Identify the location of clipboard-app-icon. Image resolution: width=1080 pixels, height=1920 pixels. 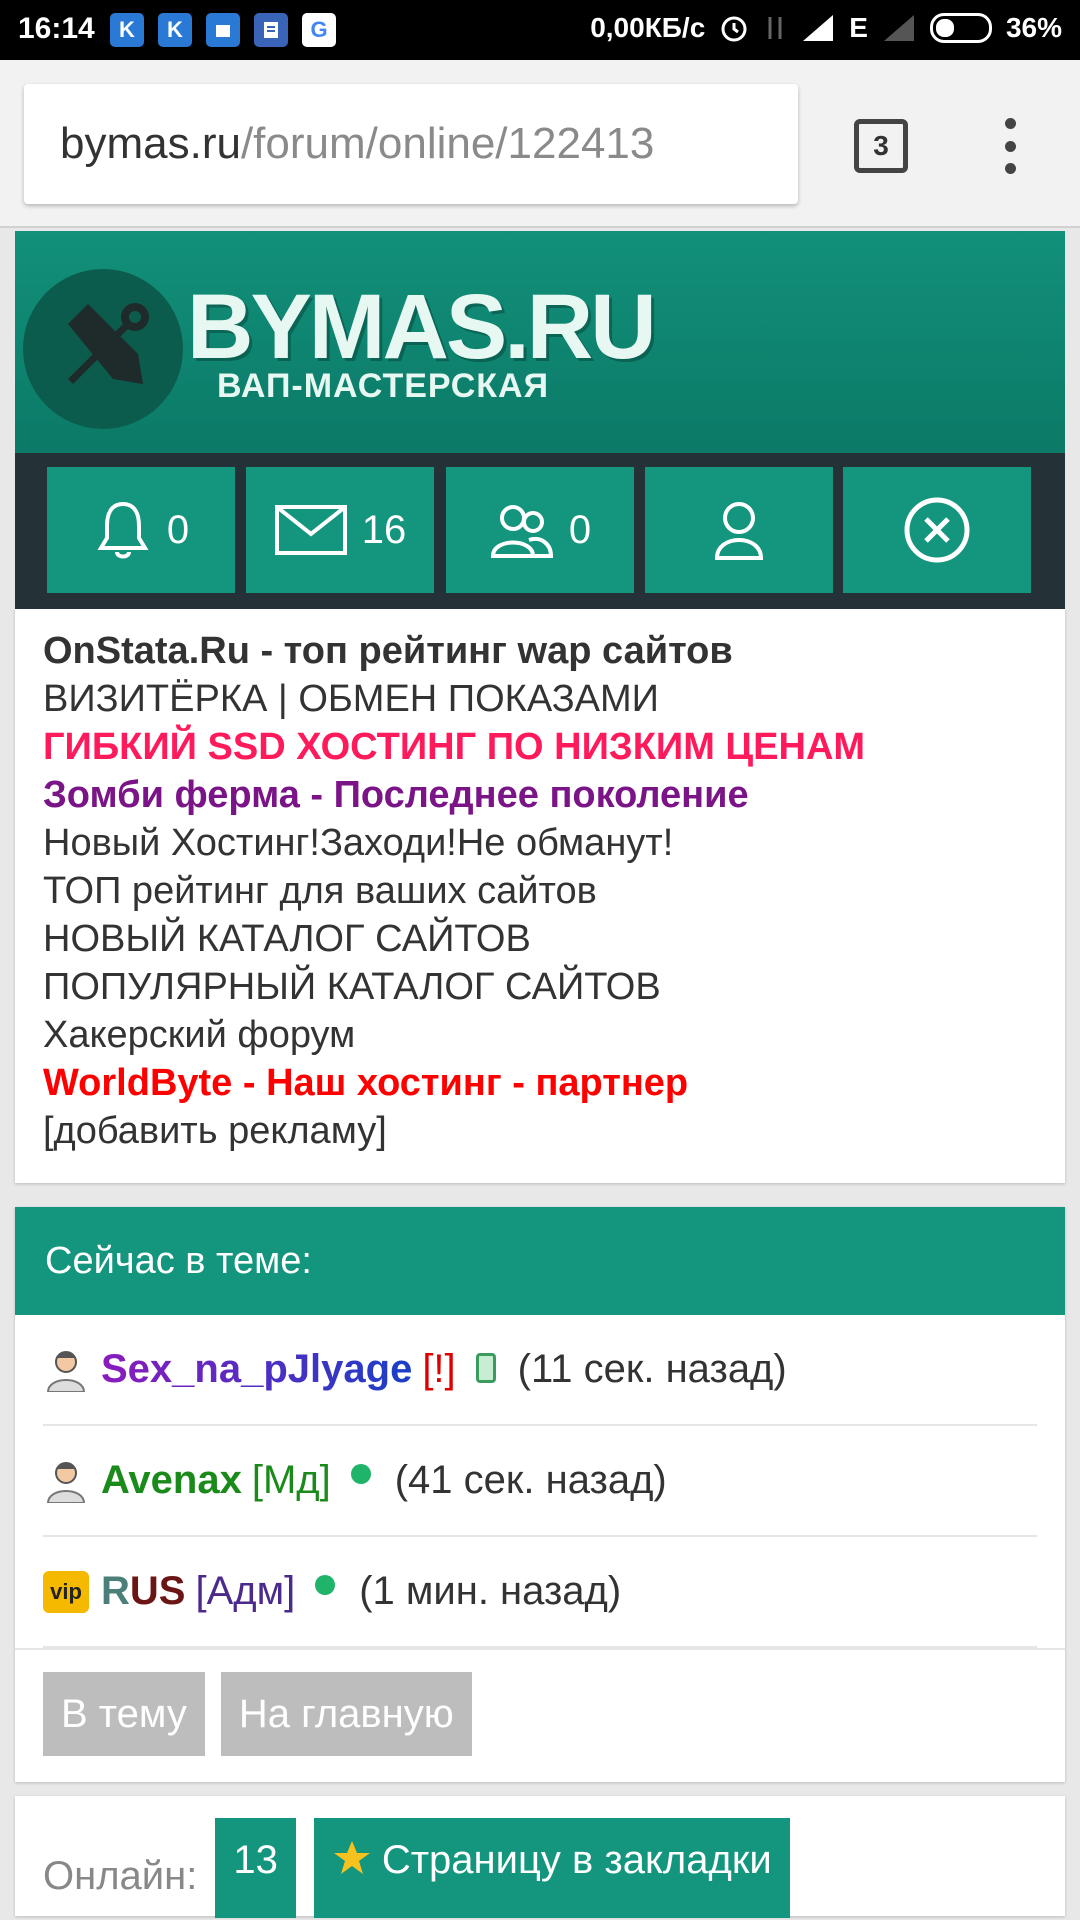
(271, 30).